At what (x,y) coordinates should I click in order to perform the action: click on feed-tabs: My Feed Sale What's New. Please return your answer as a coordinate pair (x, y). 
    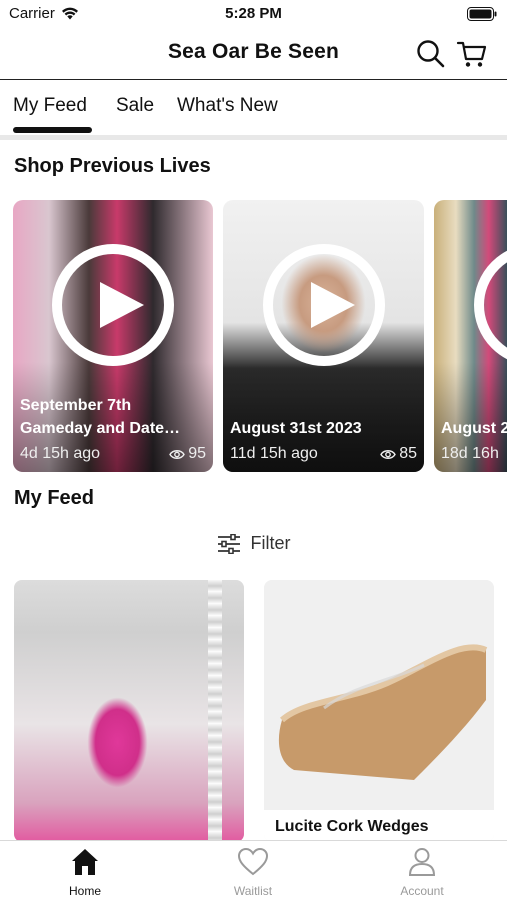
    Looking at the image, I should click on (253, 107).